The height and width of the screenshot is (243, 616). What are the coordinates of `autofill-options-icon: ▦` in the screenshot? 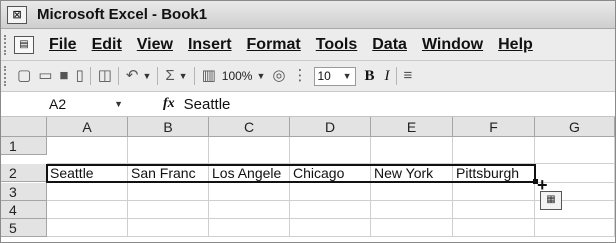 It's located at (551, 200).